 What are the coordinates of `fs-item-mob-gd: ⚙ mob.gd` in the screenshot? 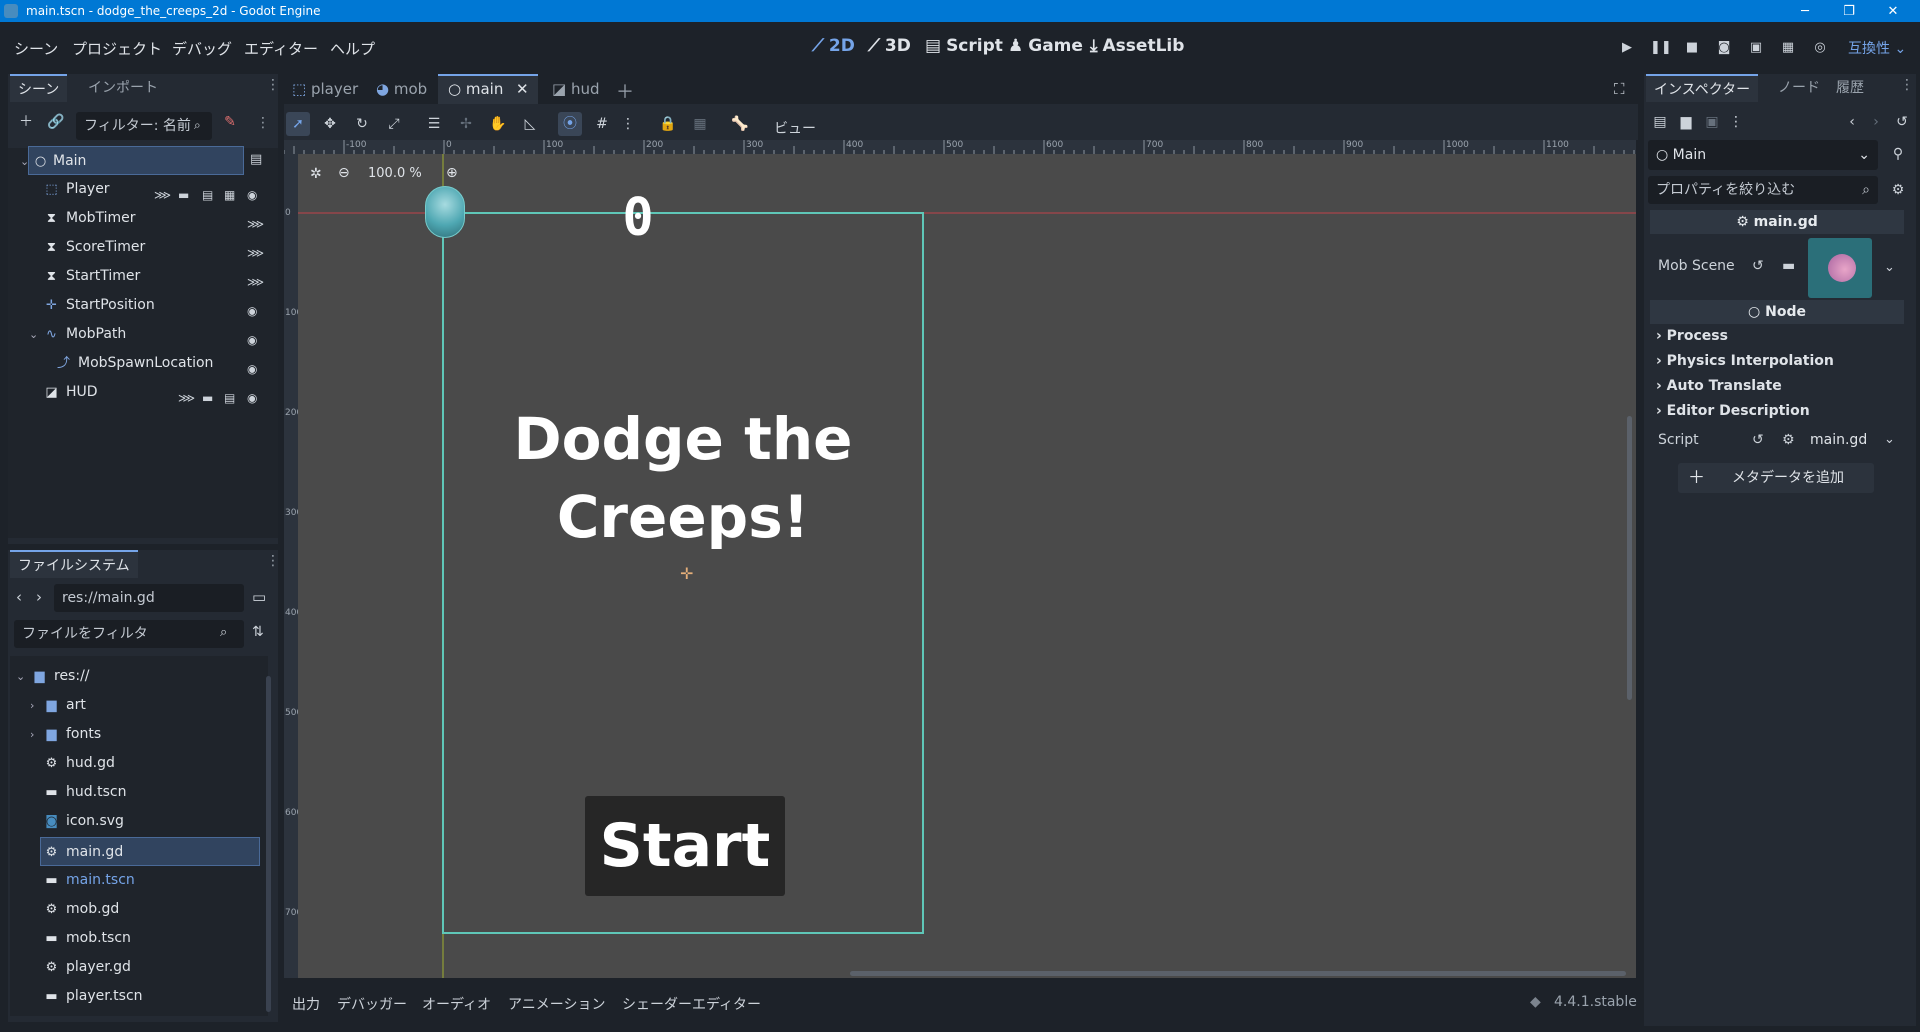 It's located at (158, 909).